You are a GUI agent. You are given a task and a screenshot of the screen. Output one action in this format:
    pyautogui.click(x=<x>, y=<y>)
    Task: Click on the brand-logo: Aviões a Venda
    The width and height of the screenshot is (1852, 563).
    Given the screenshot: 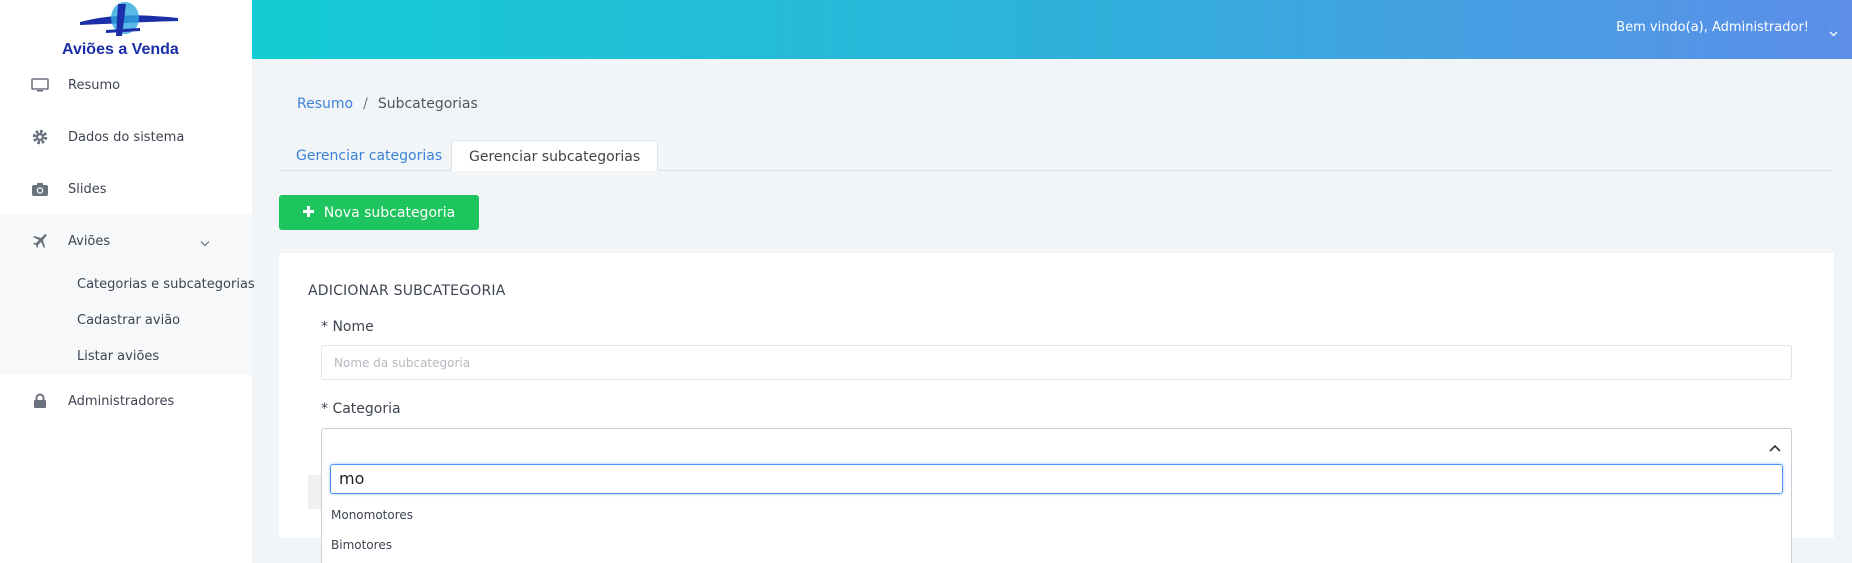 What is the action you would take?
    pyautogui.click(x=126, y=31)
    